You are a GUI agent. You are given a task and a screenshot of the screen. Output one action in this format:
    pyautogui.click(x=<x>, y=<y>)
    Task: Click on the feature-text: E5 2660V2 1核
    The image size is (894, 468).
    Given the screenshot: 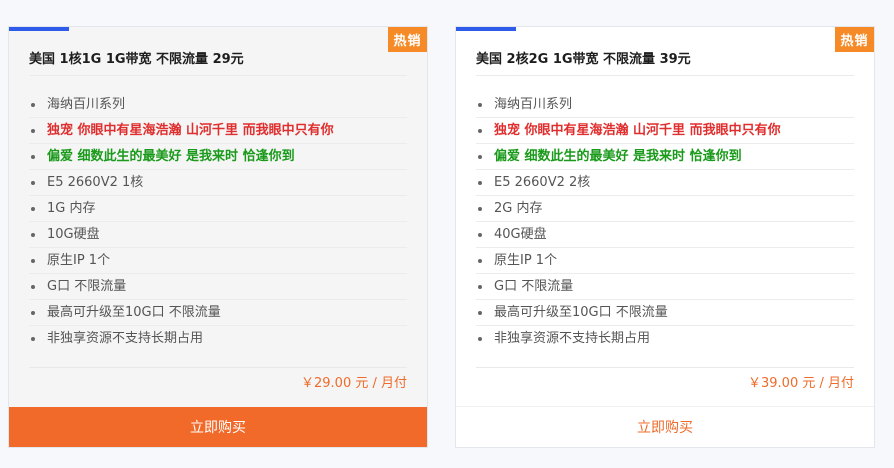 What is the action you would take?
    pyautogui.click(x=95, y=182)
    